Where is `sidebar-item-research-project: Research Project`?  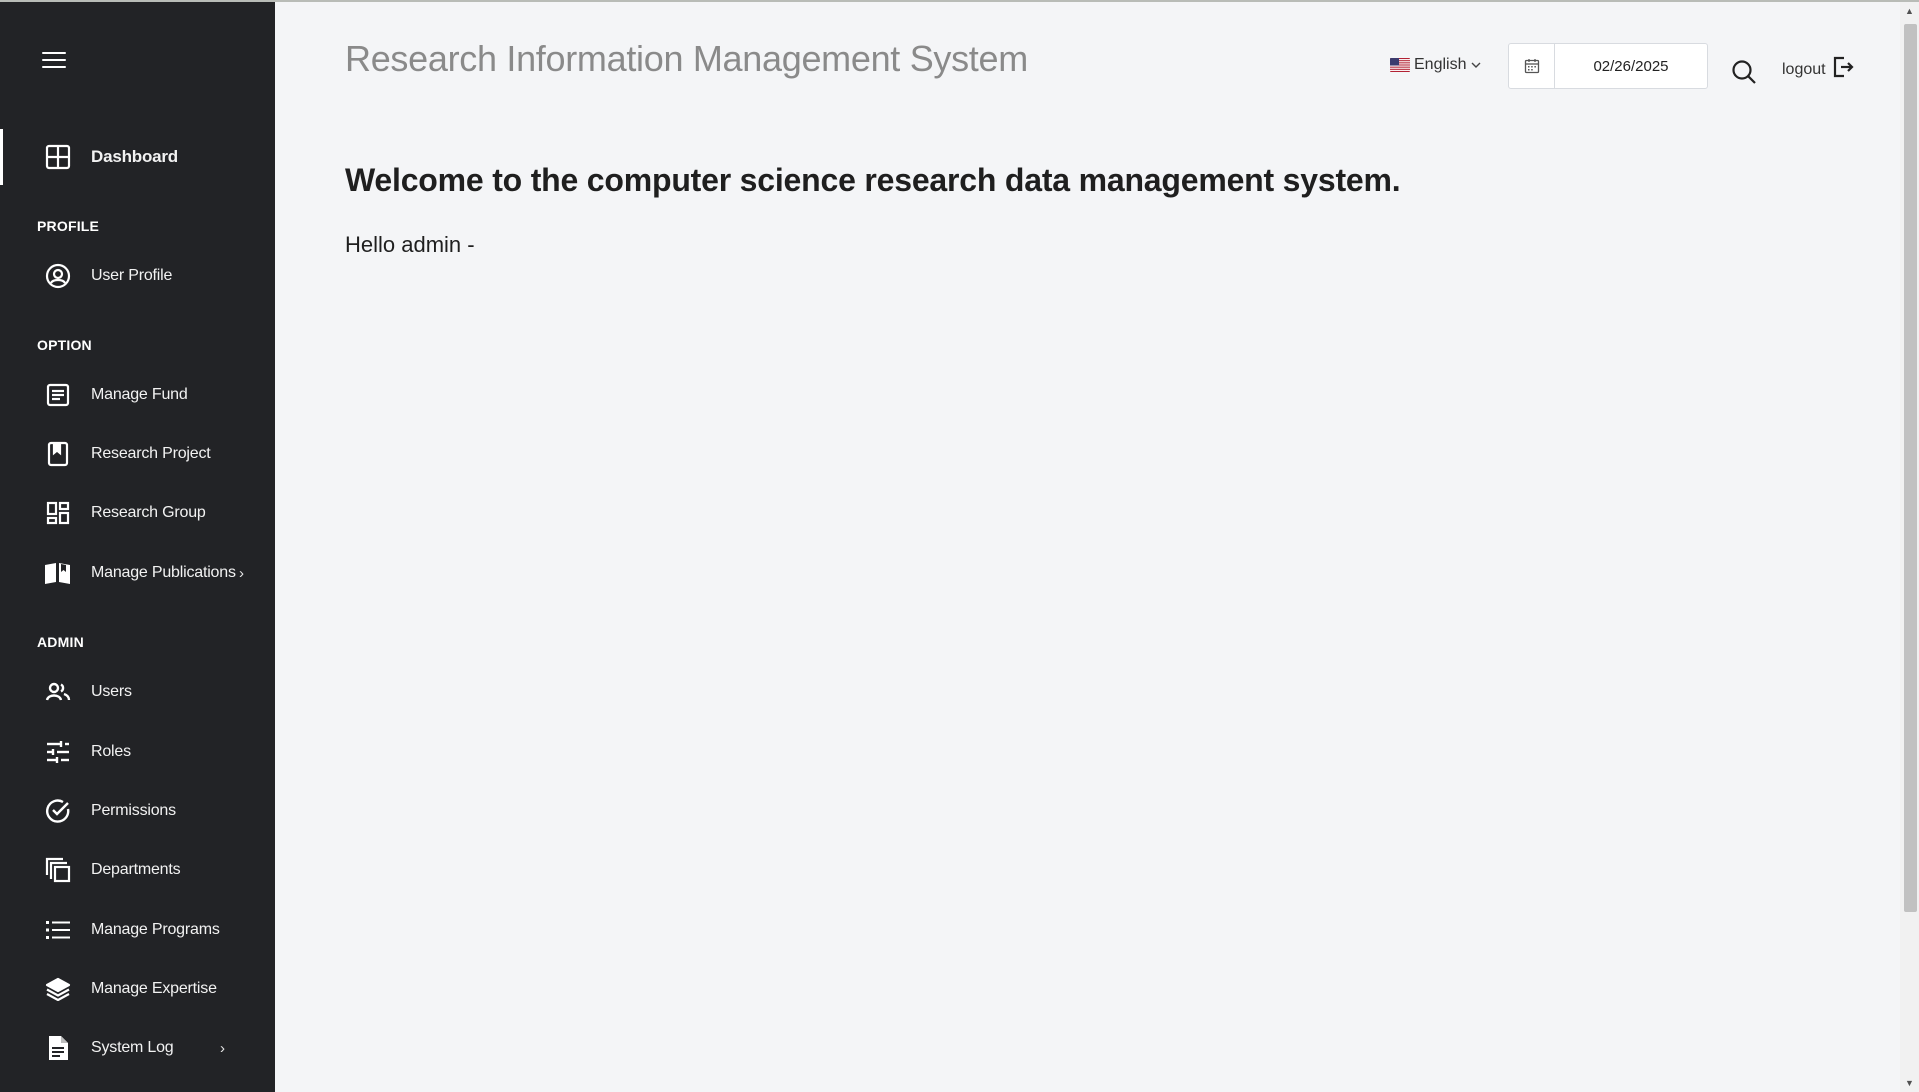
sidebar-item-research-project: Research Project is located at coordinates (137, 454).